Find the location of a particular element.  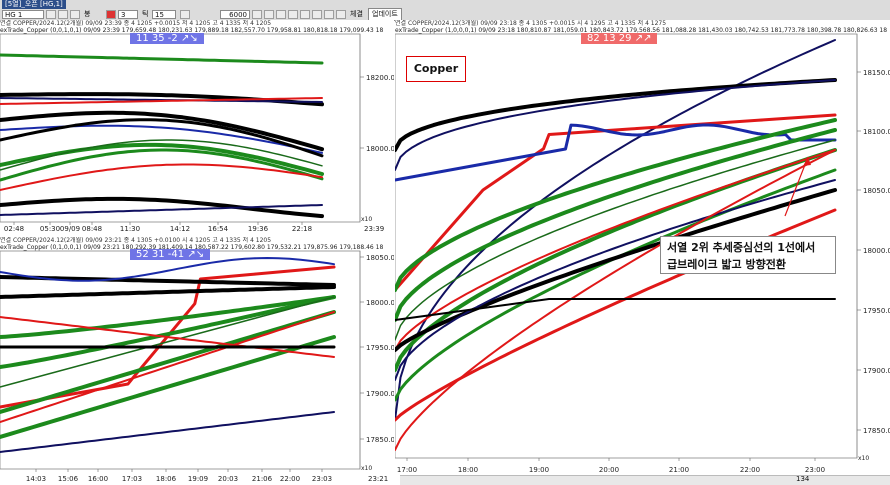

x-tick-label: 05:30 is located at coordinates (50, 229).